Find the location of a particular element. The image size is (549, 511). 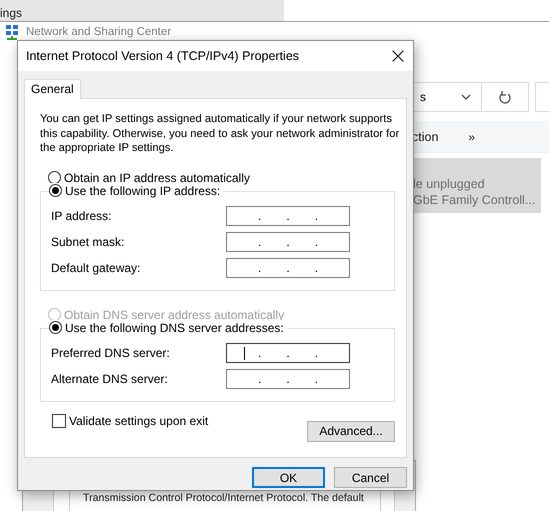

description-text: You can get IP settings assigned automatically if your network supports this capability. Otherwise, you need to ask your network administrator for the appropriate IP settings. is located at coordinates (220, 134).